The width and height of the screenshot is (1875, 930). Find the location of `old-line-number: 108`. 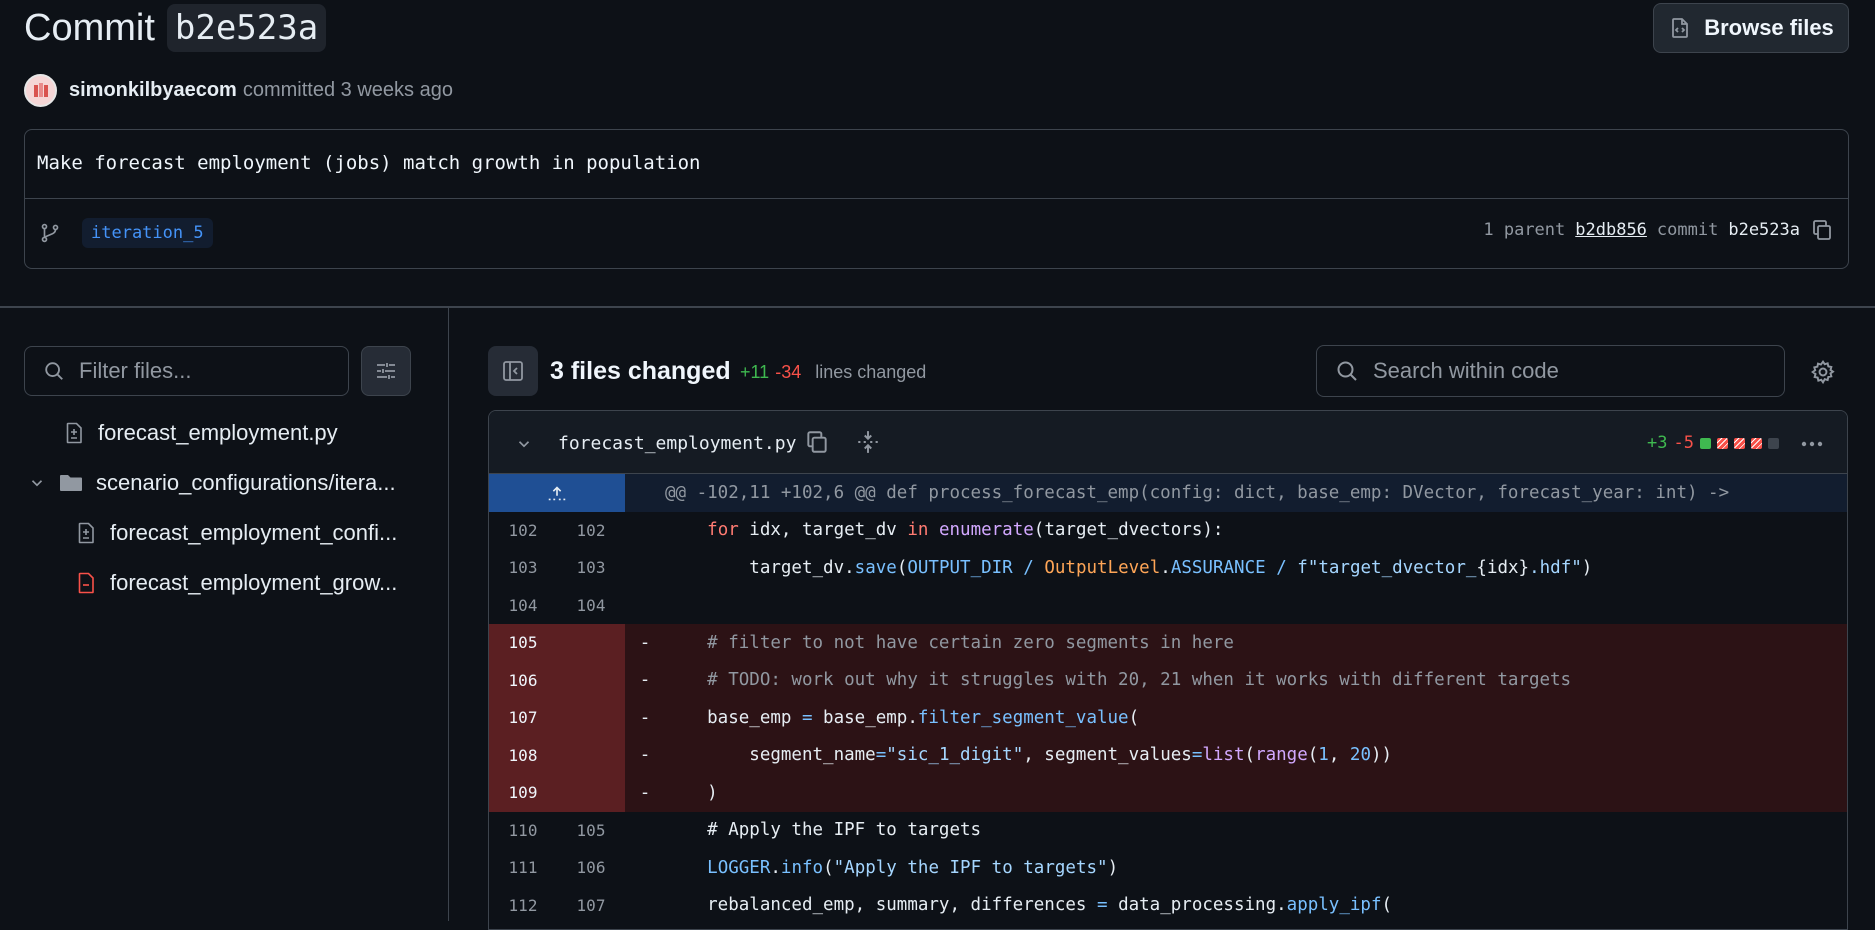

old-line-number: 108 is located at coordinates (523, 755).